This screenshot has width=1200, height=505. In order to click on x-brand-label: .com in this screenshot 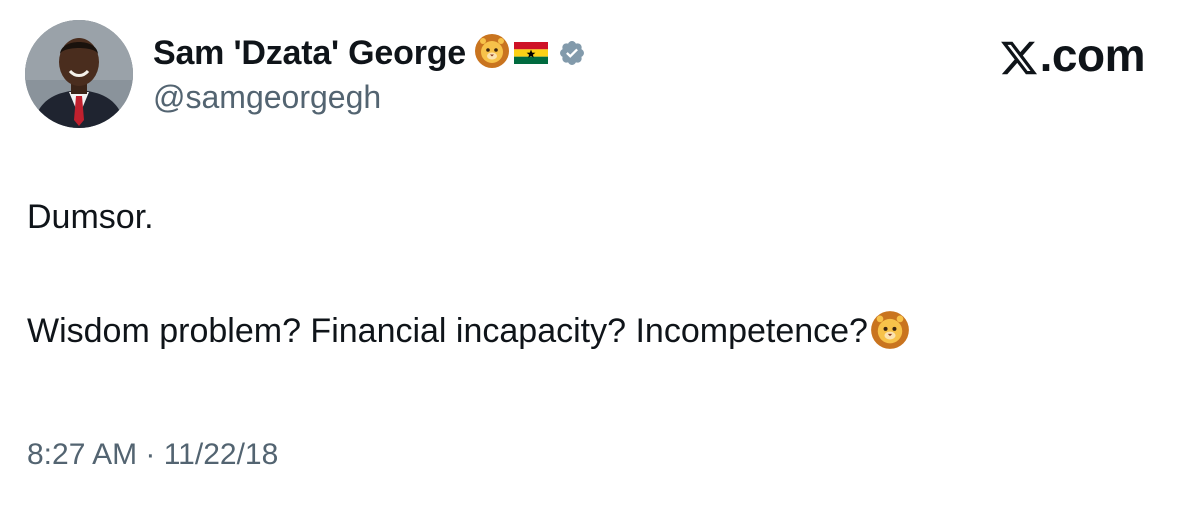, I will do `click(1072, 55)`.